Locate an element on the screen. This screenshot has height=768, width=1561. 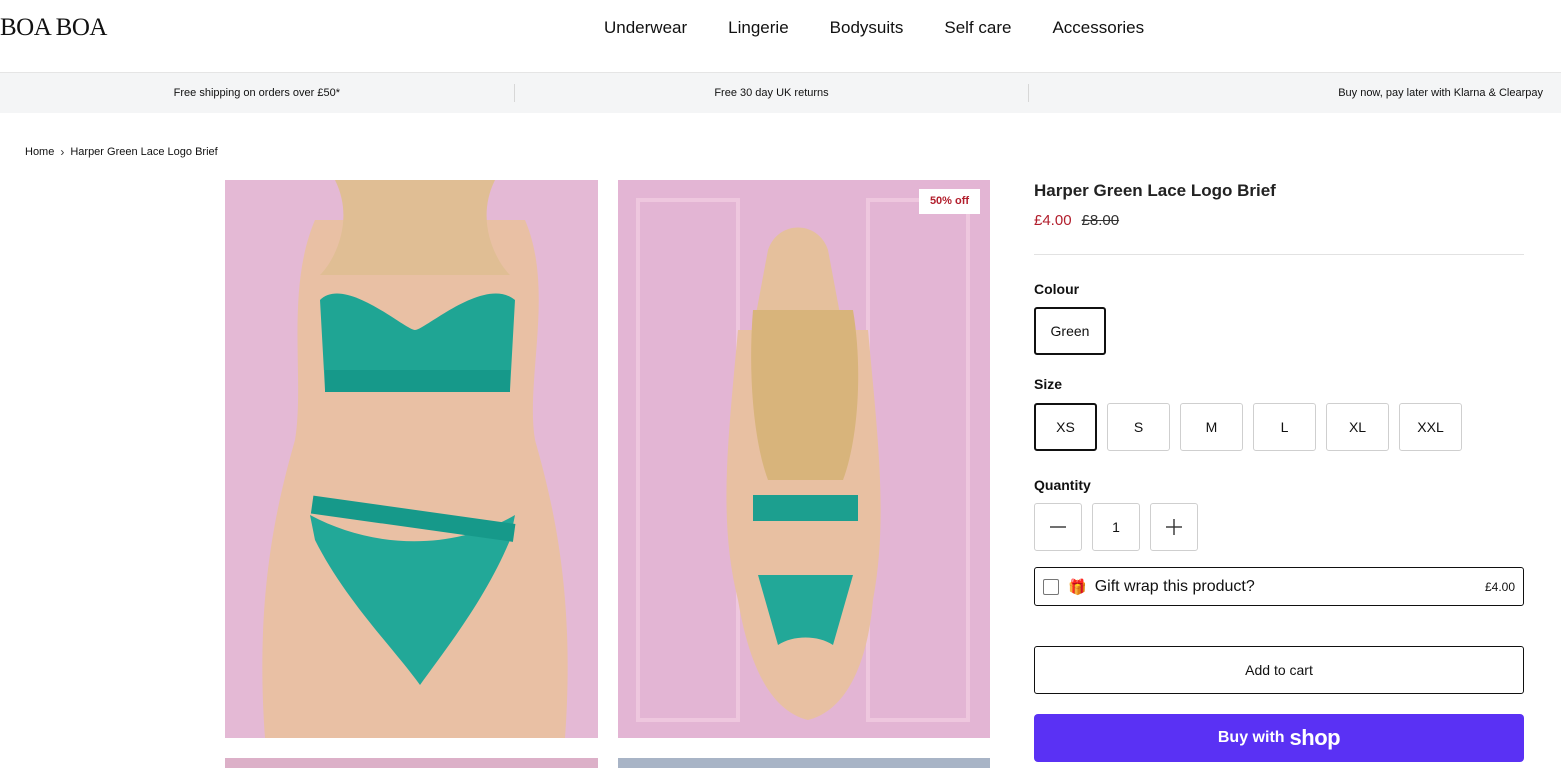
product-price: £4.00 £8.00 is located at coordinates (1076, 220).